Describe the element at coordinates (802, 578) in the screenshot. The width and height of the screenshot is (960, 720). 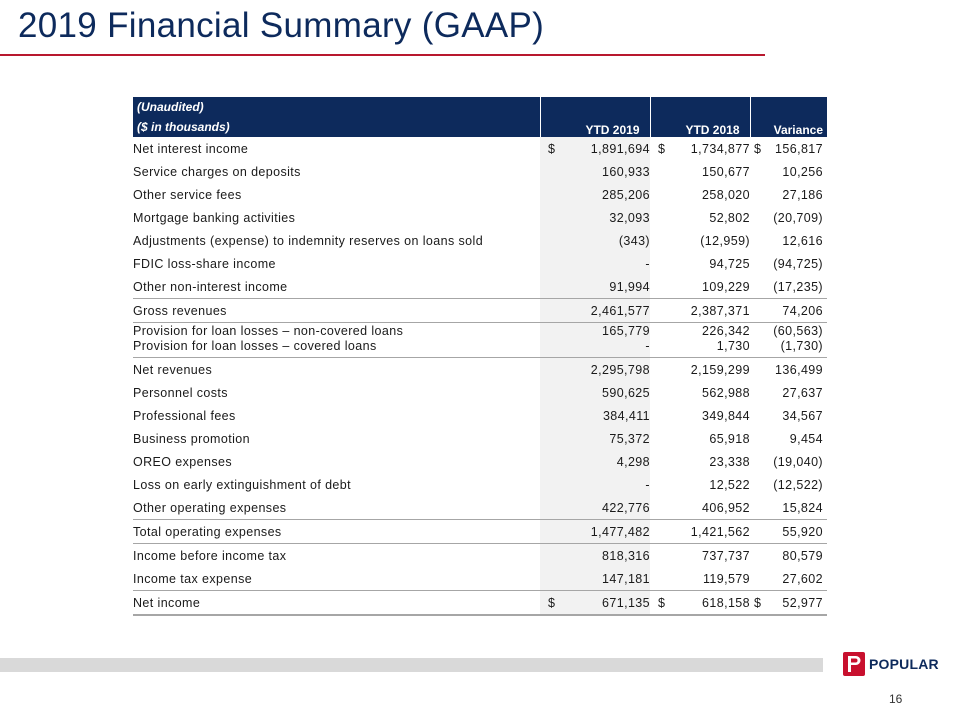
I see `cell-value: 27,602` at that location.